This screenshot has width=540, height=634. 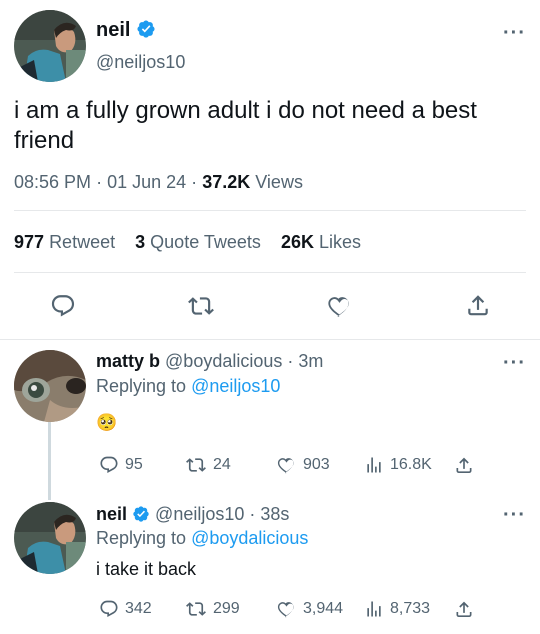 I want to click on reply-button, so click(x=63, y=306).